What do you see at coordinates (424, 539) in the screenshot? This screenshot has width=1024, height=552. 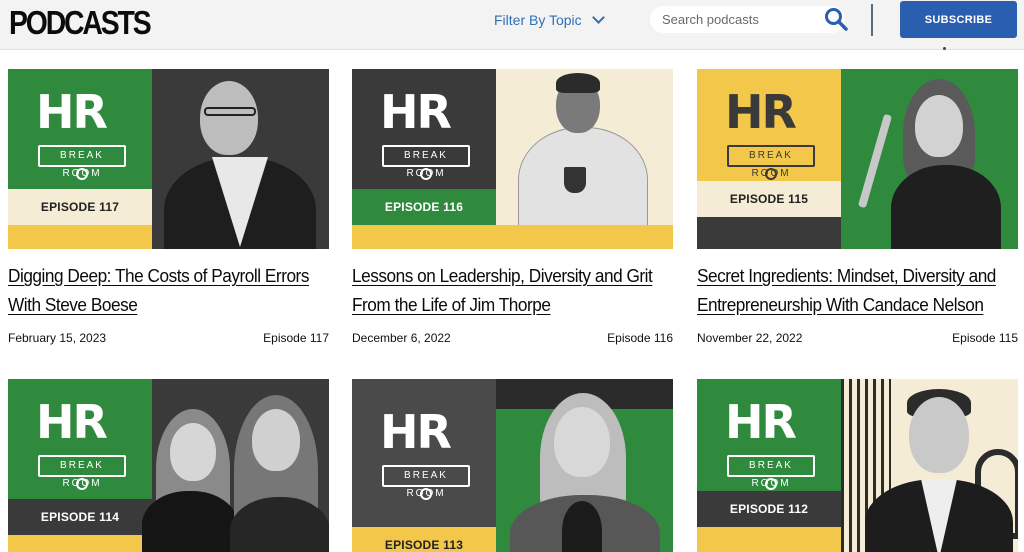 I see `episode-tag: EPISODE 113` at bounding box center [424, 539].